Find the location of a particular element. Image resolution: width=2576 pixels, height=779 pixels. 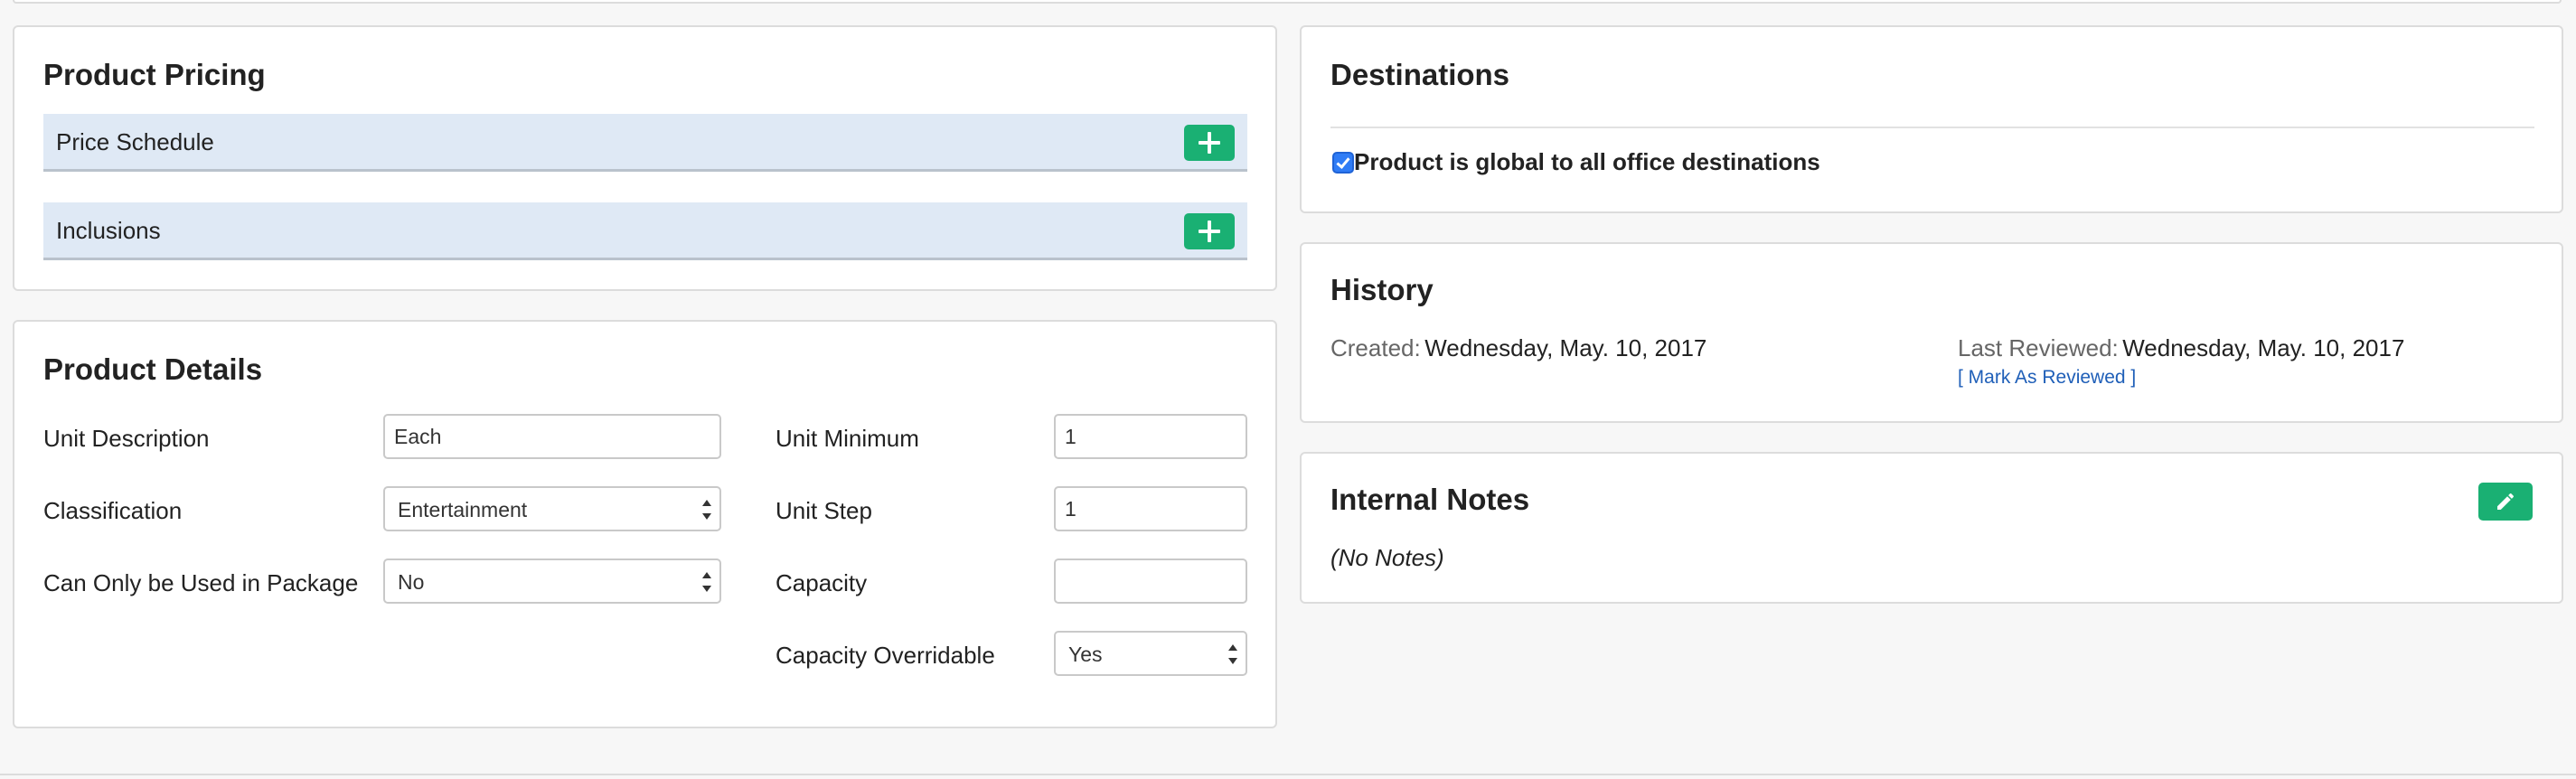

history-title: History is located at coordinates (1382, 290).